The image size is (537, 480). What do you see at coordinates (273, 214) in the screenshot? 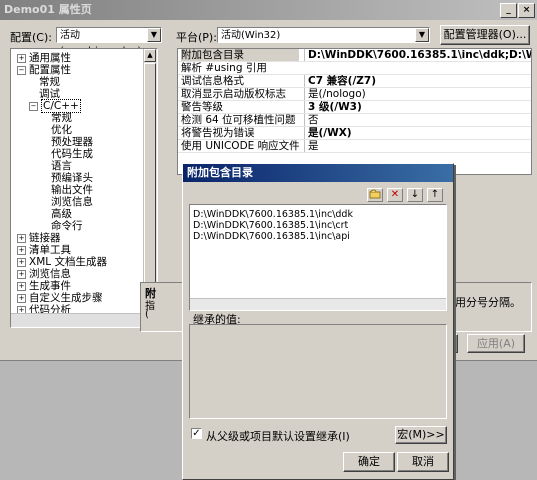
I see `list-item: D:\WinDDK\7600.16385.1\inc\ddk` at bounding box center [273, 214].